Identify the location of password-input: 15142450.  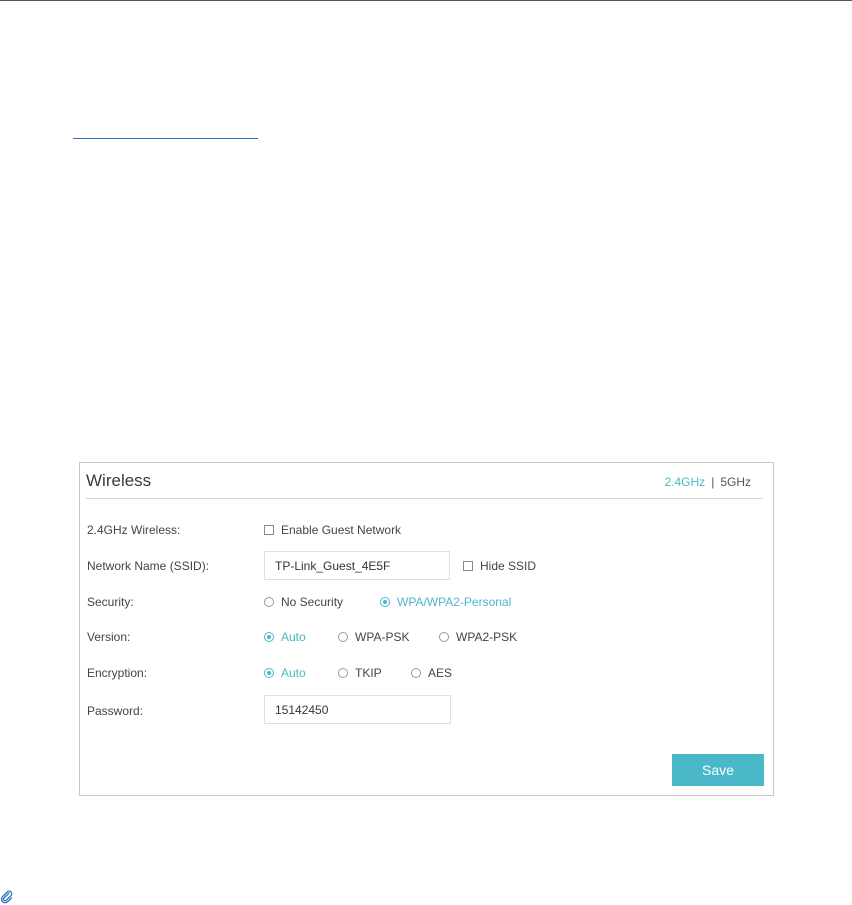
(357, 709).